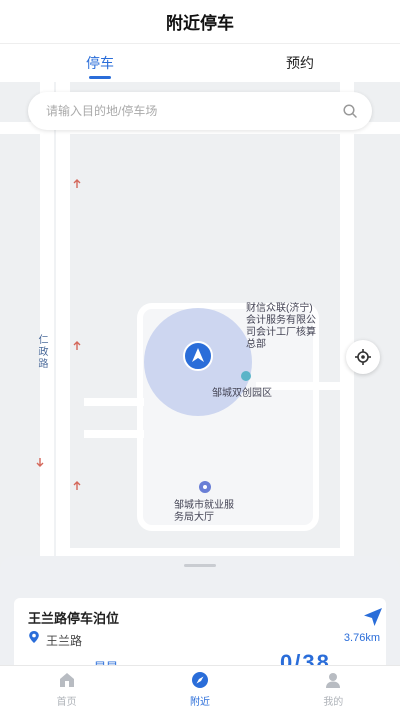 This screenshot has height=711, width=400. What do you see at coordinates (100, 77) in the screenshot?
I see `tab-active-indicator` at bounding box center [100, 77].